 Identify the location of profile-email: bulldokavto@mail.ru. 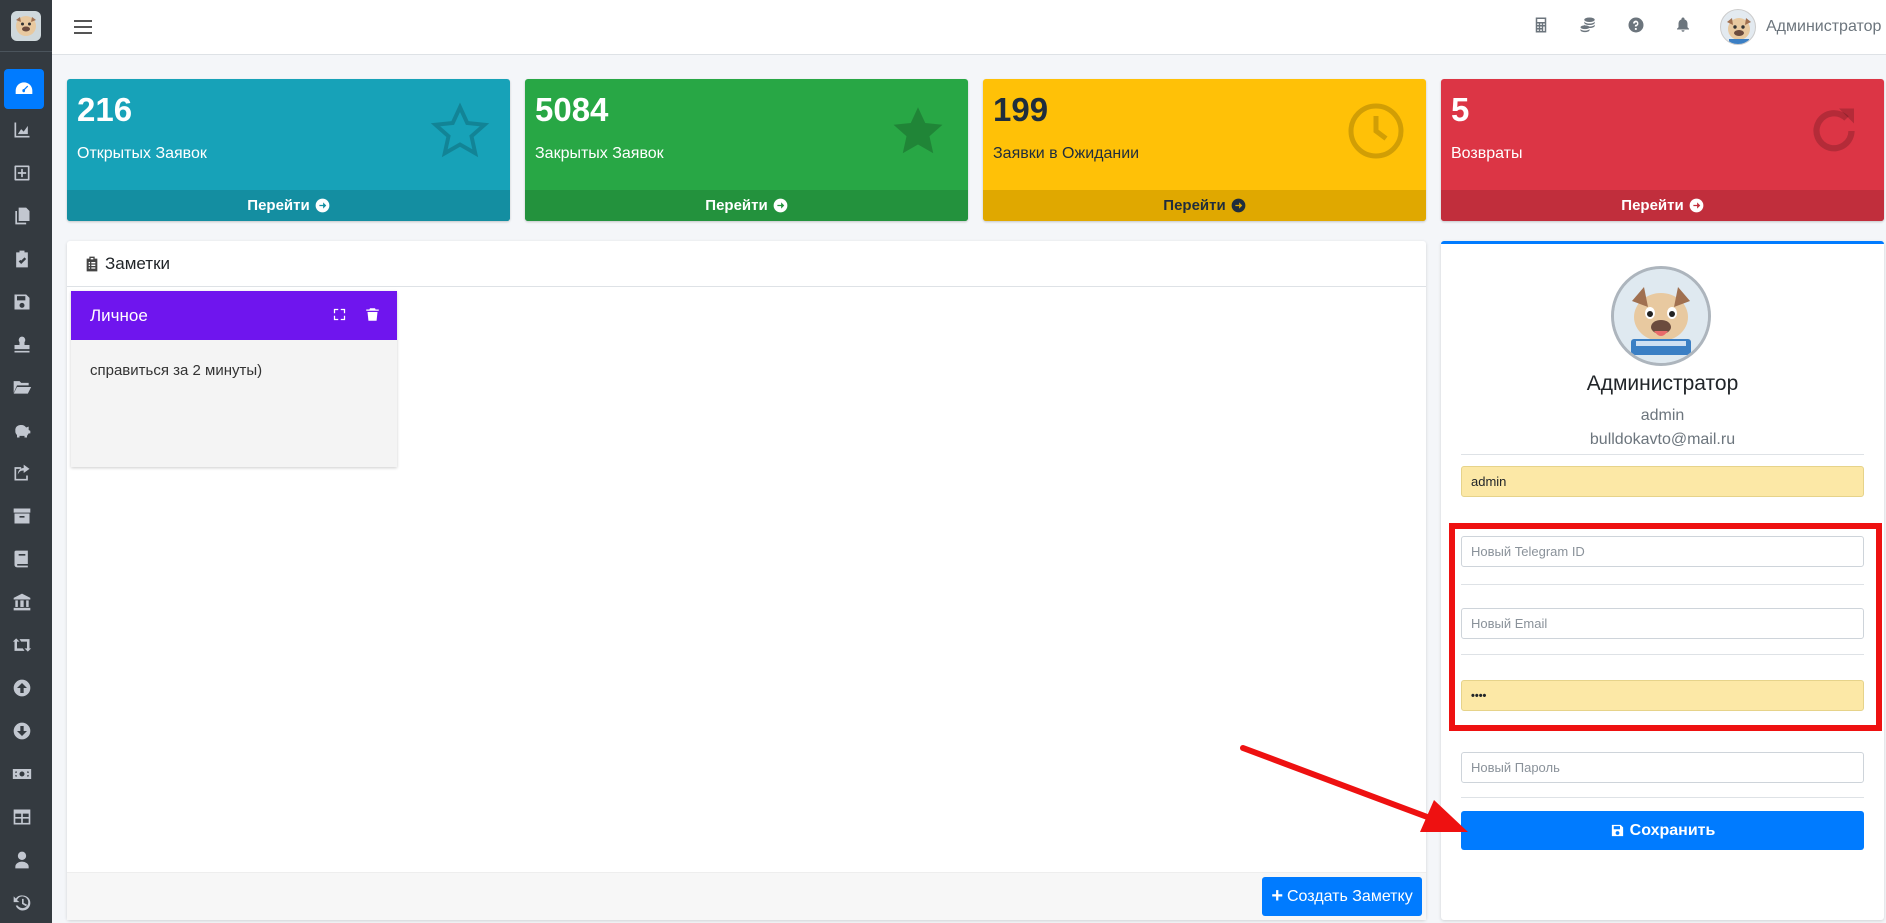
(1662, 439).